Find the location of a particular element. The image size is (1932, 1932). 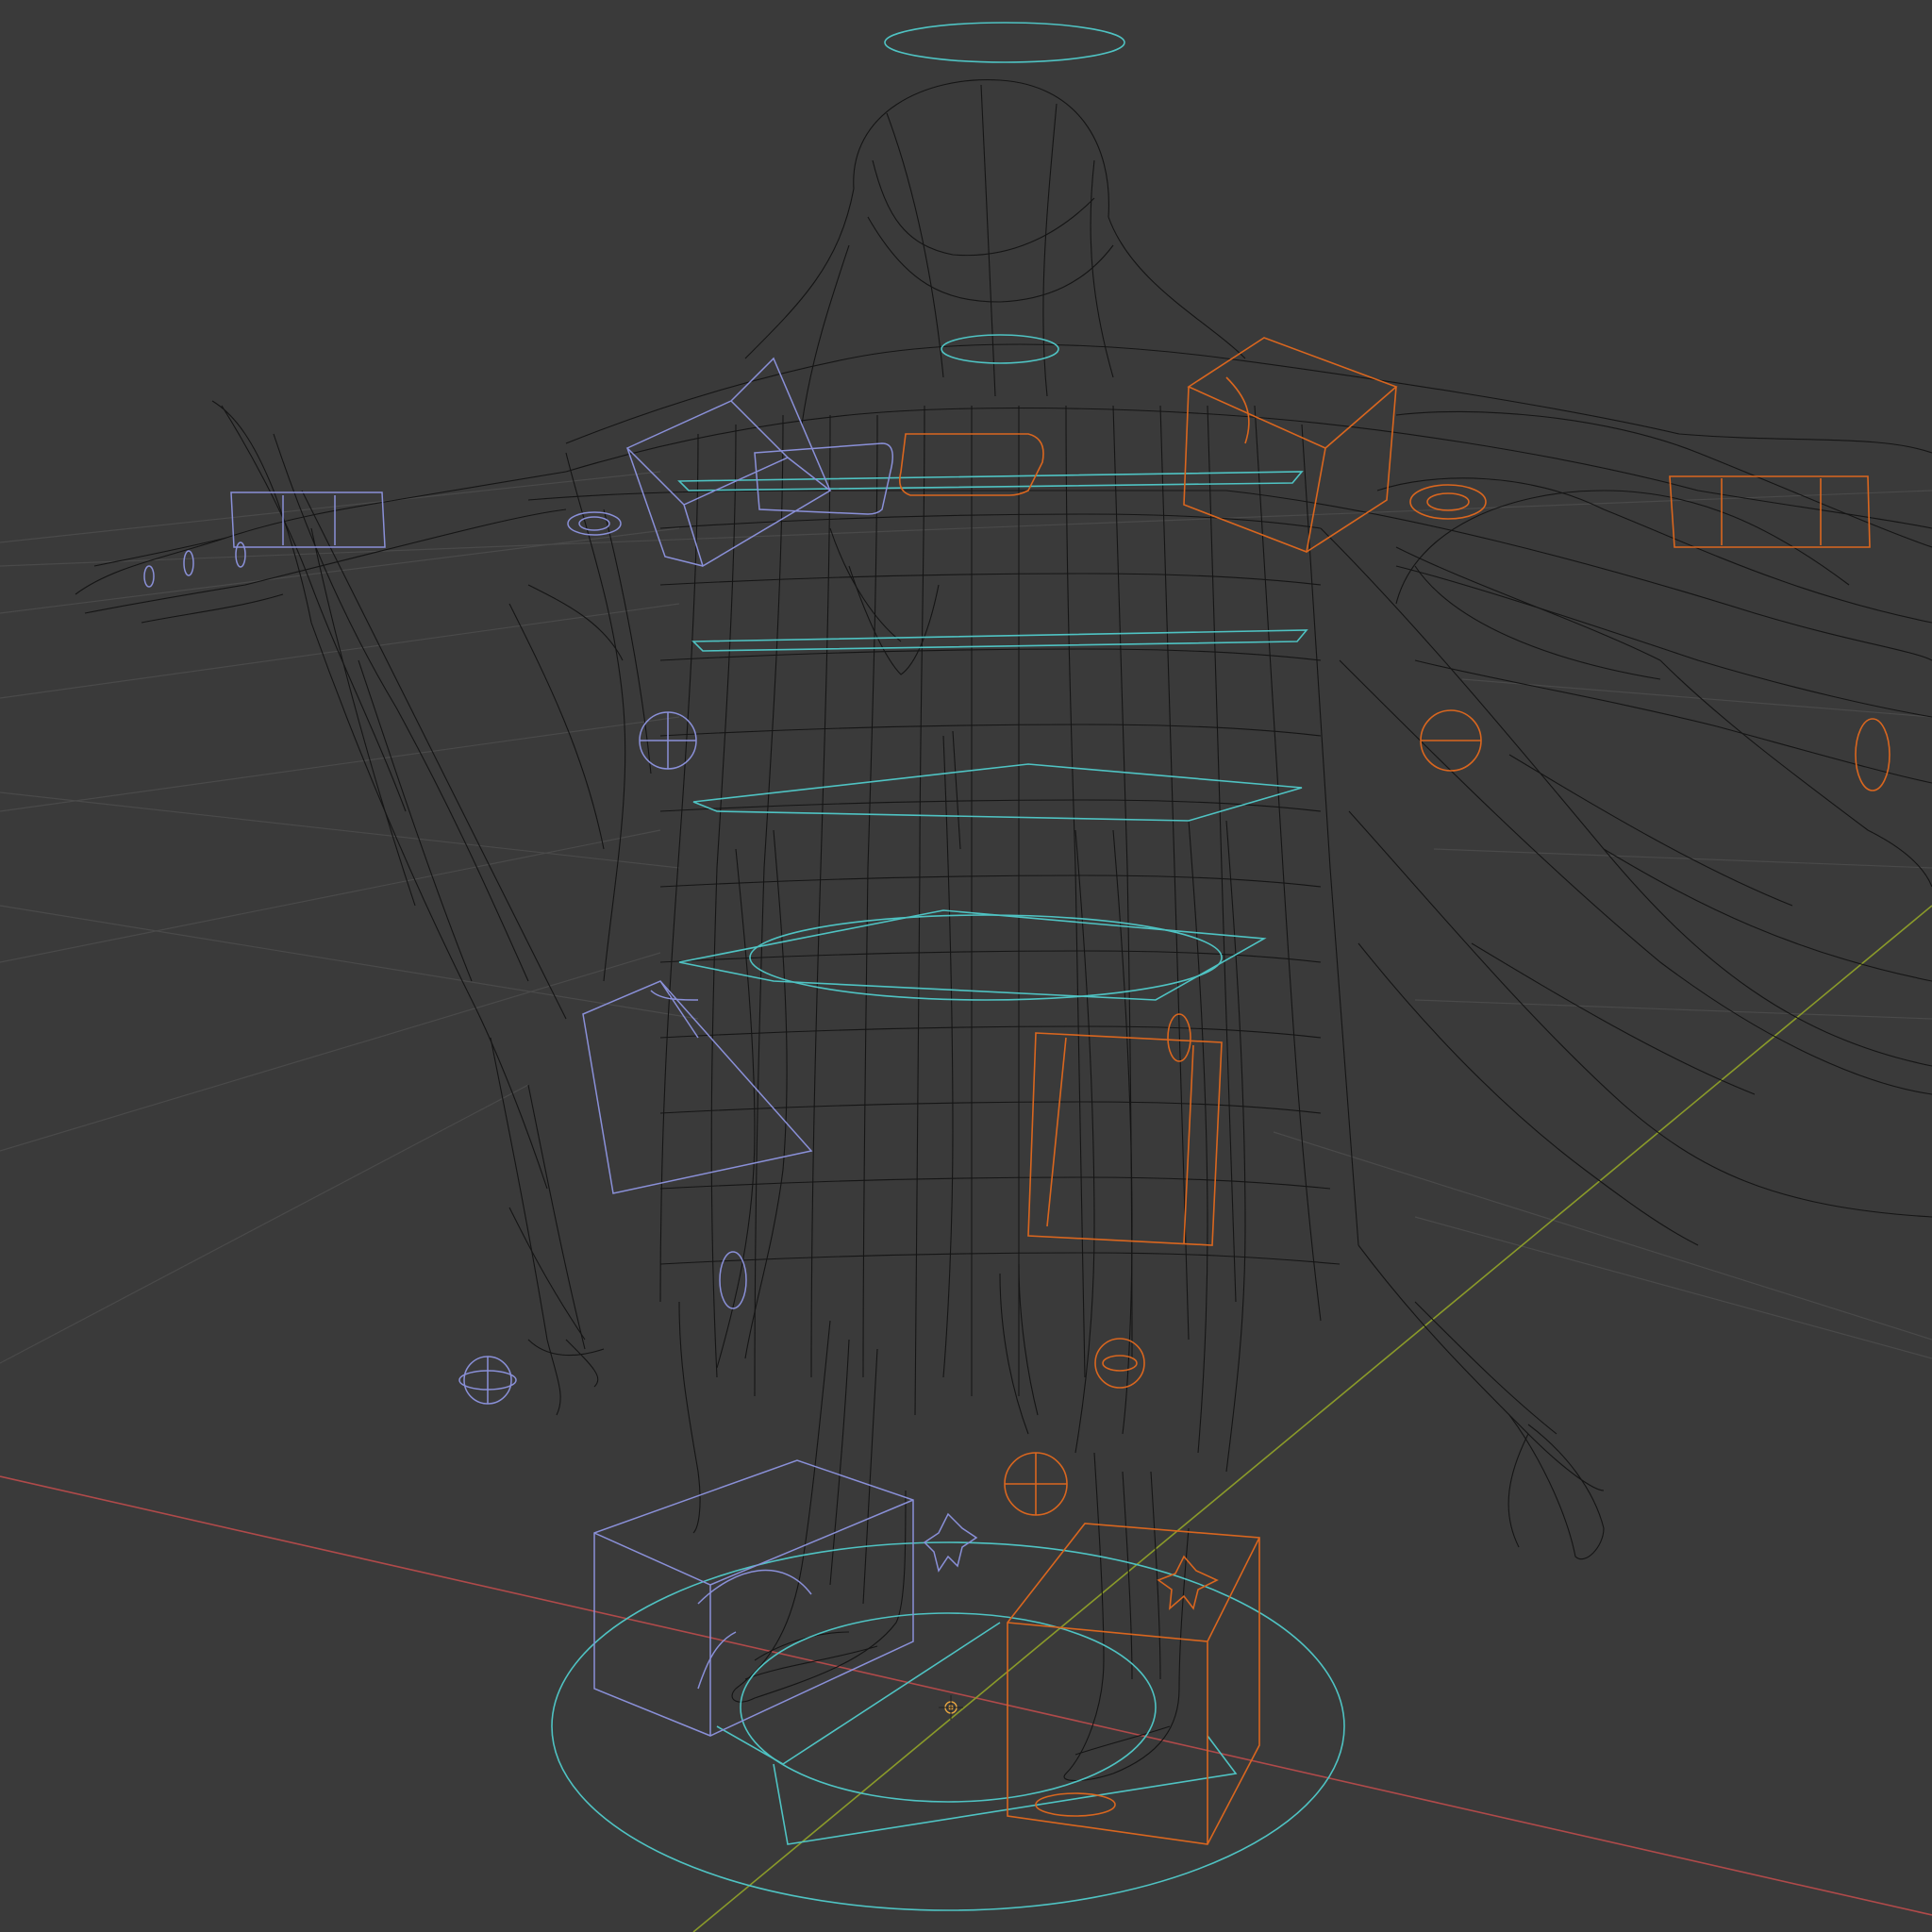

root-direction-control is located at coordinates (1006, 1790).